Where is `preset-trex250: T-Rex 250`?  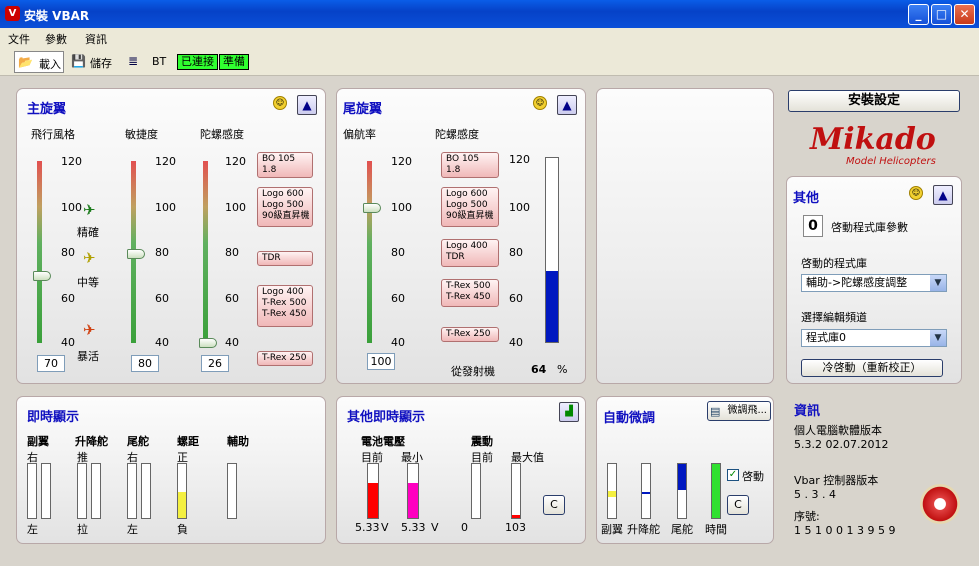 preset-trex250: T-Rex 250 is located at coordinates (285, 358).